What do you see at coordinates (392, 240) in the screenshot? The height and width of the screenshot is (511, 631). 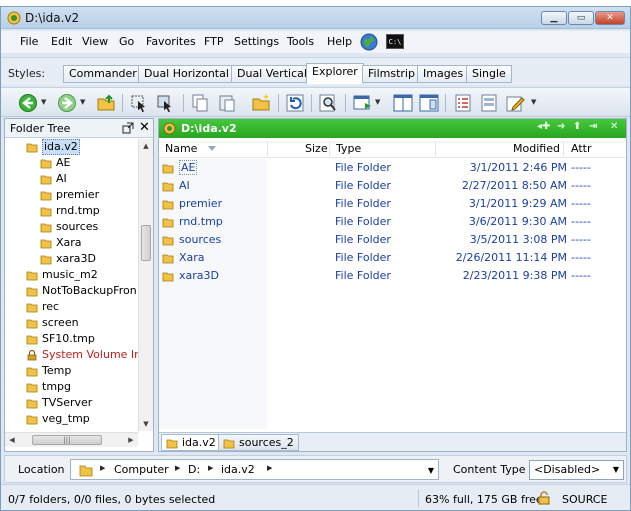 I see `file-row: sources File Folder 3/5/2011 3:08 PM -----` at bounding box center [392, 240].